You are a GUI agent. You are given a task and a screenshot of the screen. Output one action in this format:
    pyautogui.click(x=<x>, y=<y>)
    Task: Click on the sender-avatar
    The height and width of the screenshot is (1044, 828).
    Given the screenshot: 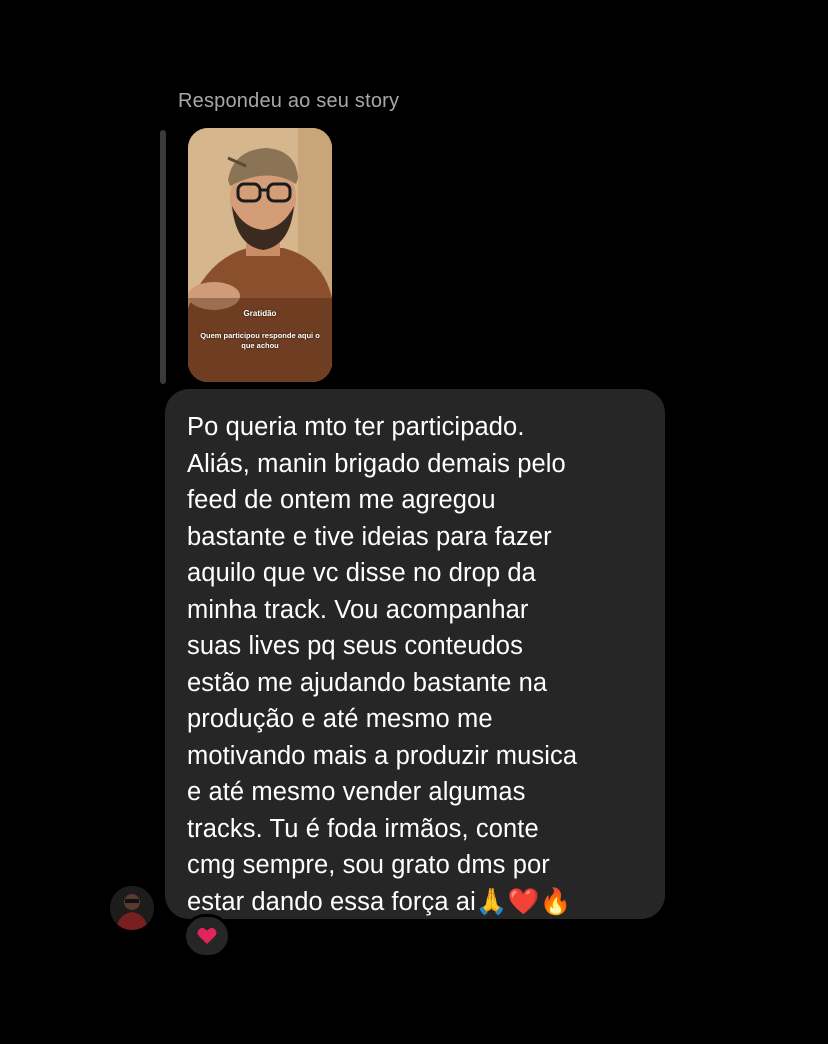 What is the action you would take?
    pyautogui.click(x=132, y=908)
    